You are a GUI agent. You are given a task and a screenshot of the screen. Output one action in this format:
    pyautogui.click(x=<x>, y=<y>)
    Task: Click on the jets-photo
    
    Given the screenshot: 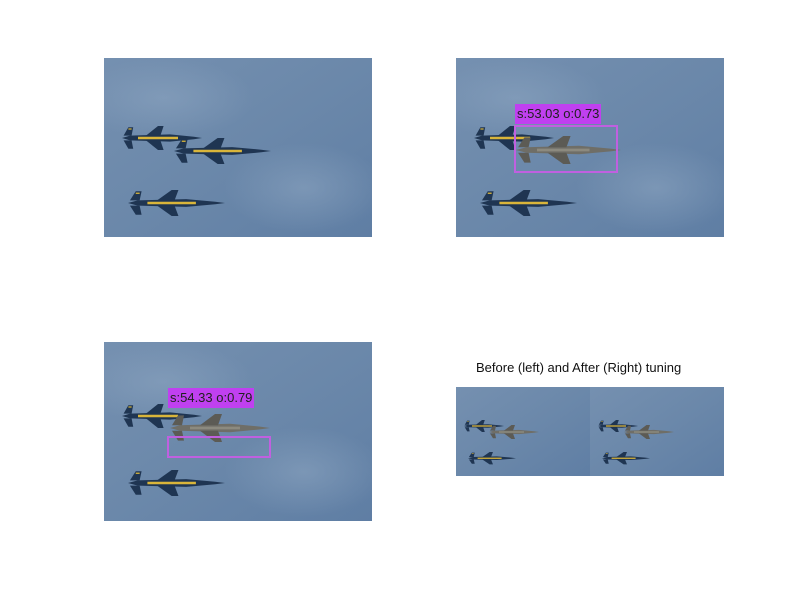 What is the action you would take?
    pyautogui.click(x=238, y=147)
    